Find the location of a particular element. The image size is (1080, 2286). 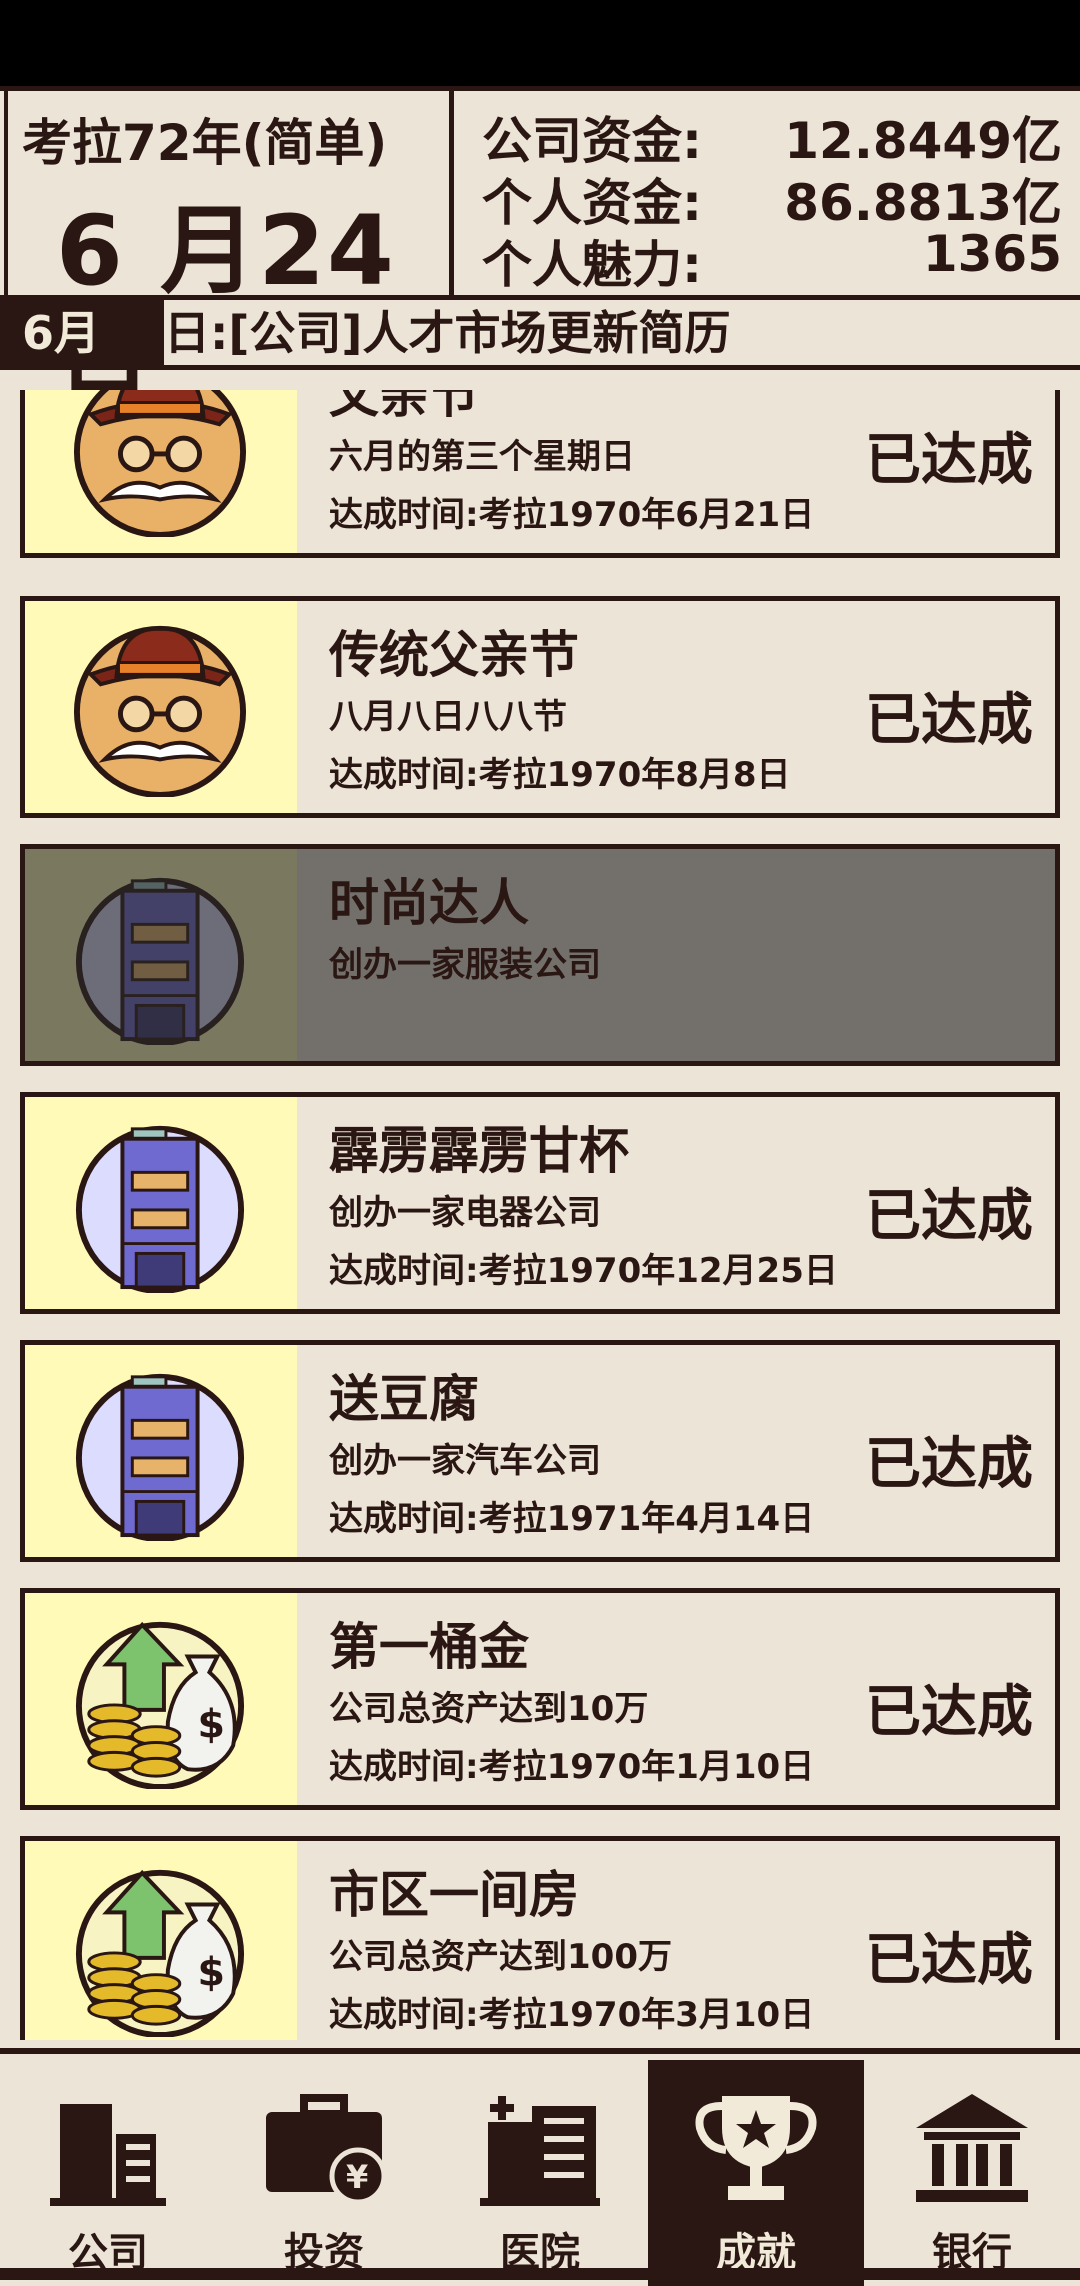

achievement-time: 达成时间:考拉1971年4月14日 is located at coordinates (572, 1519).